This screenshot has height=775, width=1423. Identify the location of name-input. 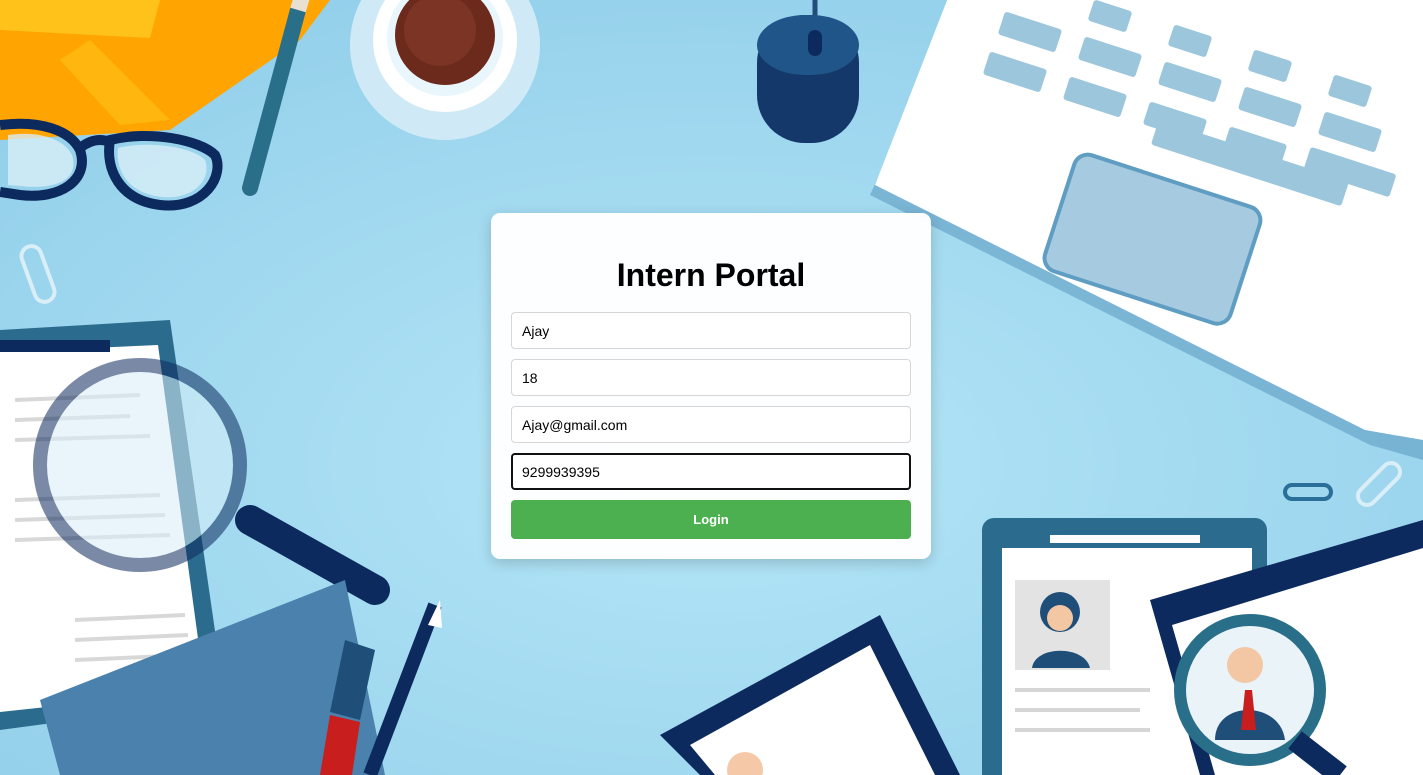
(711, 330).